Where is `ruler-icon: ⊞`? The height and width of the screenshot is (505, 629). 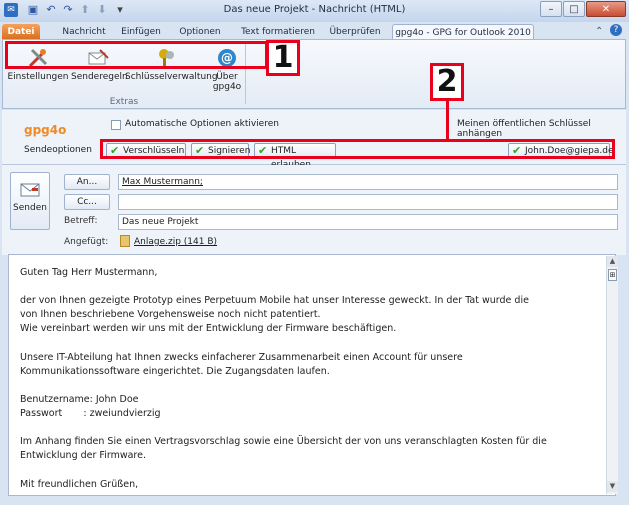 ruler-icon: ⊞ is located at coordinates (612, 275).